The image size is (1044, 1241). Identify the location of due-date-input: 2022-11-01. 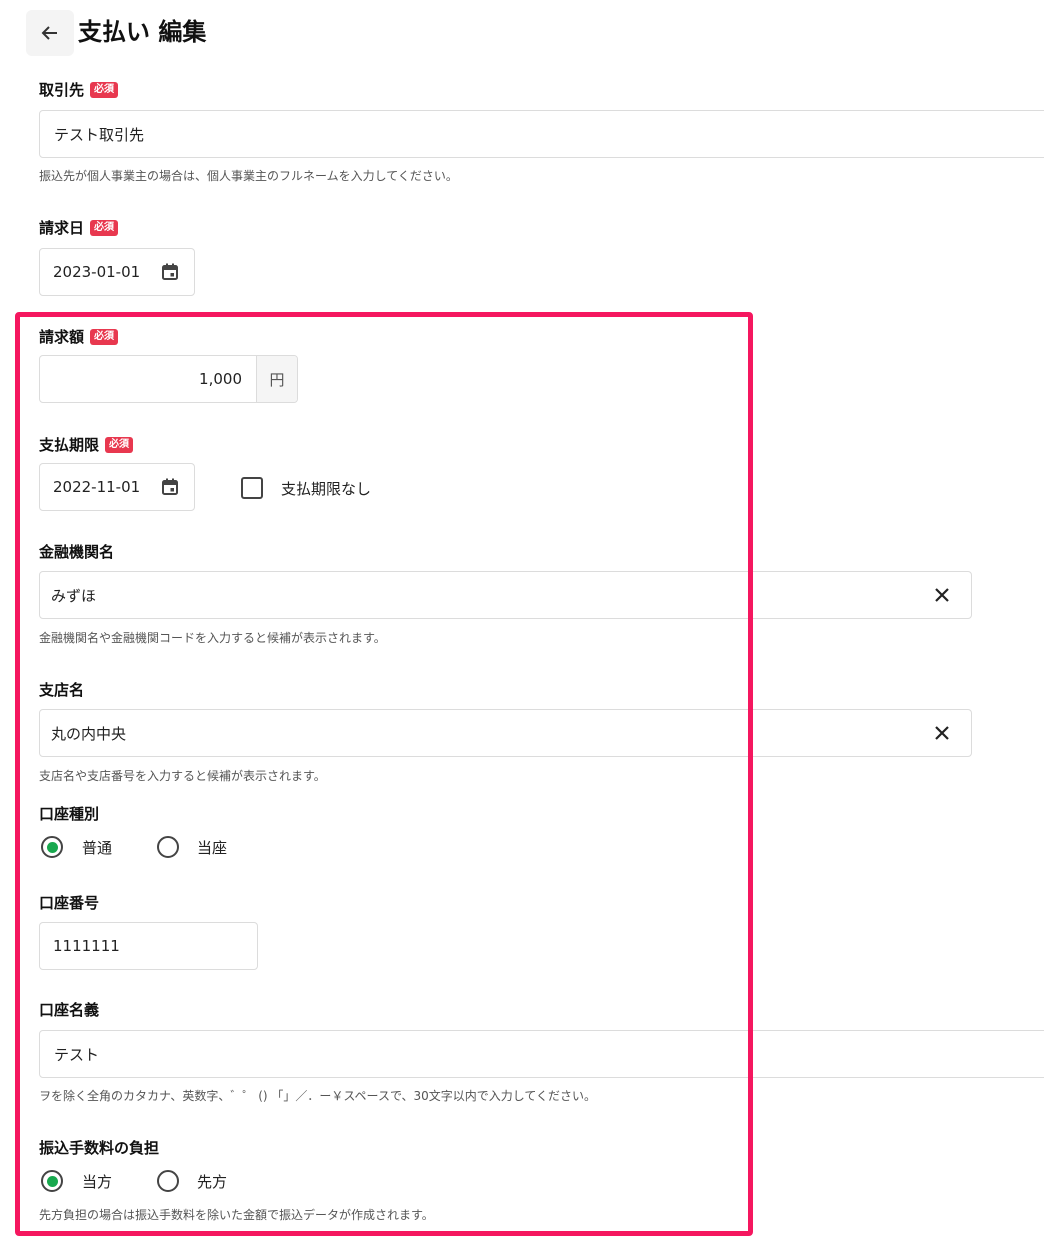
(117, 487).